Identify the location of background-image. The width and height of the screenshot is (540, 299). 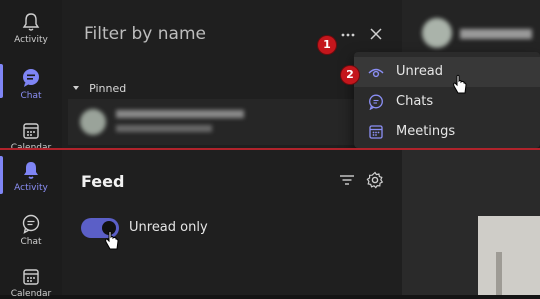
(509, 255).